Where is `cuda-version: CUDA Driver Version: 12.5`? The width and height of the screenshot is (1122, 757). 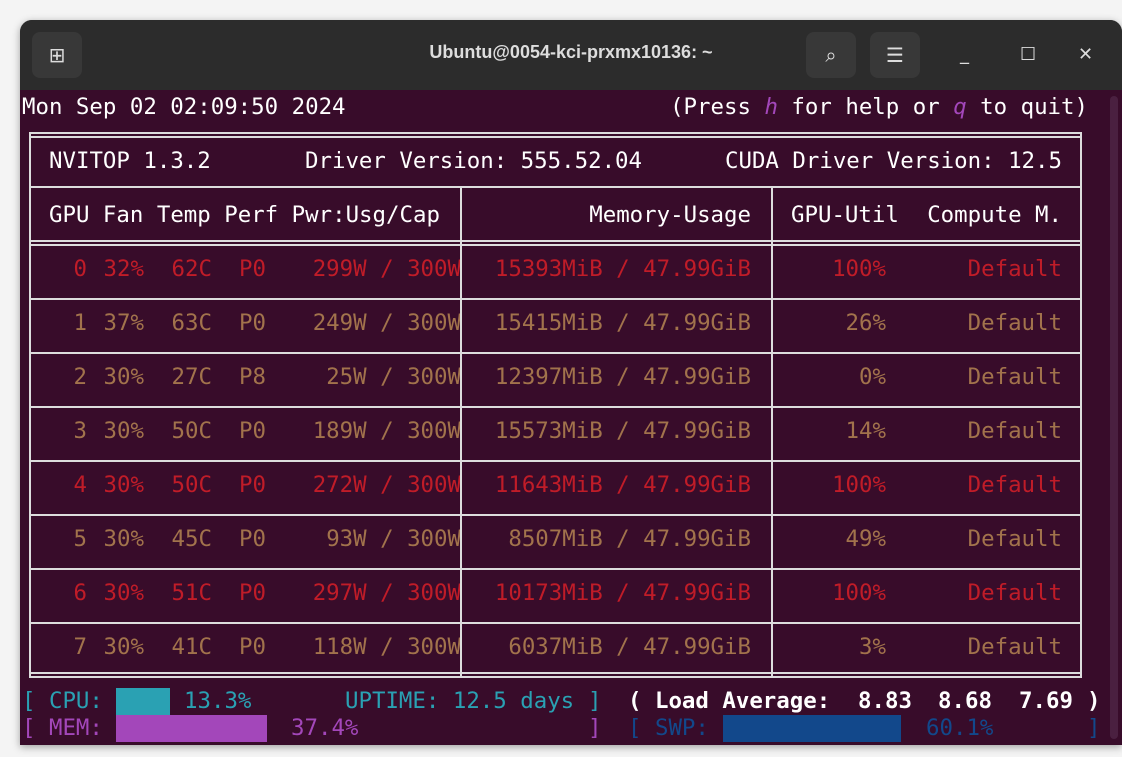 cuda-version: CUDA Driver Version: 12.5 is located at coordinates (893, 161).